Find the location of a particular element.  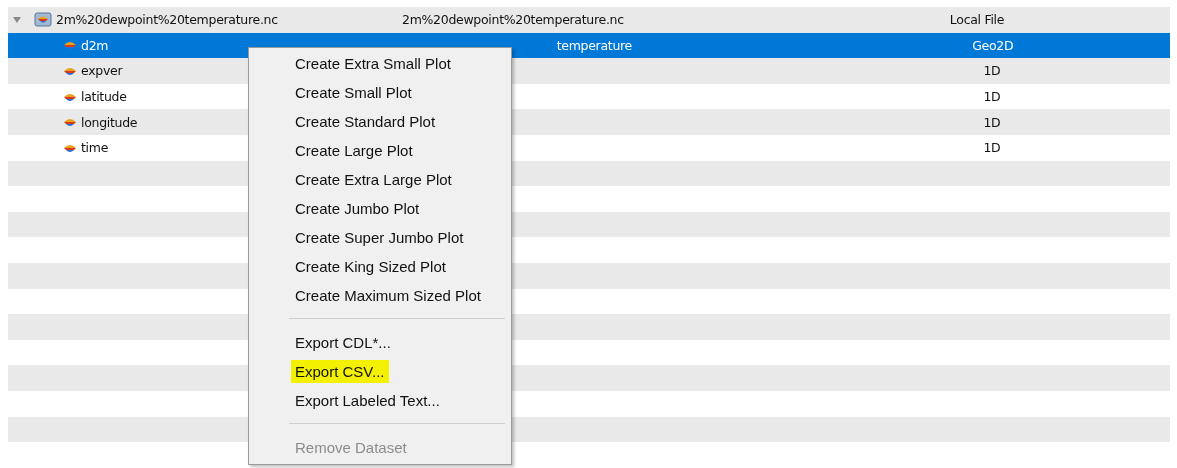

item-type: Local File is located at coordinates (977, 20).